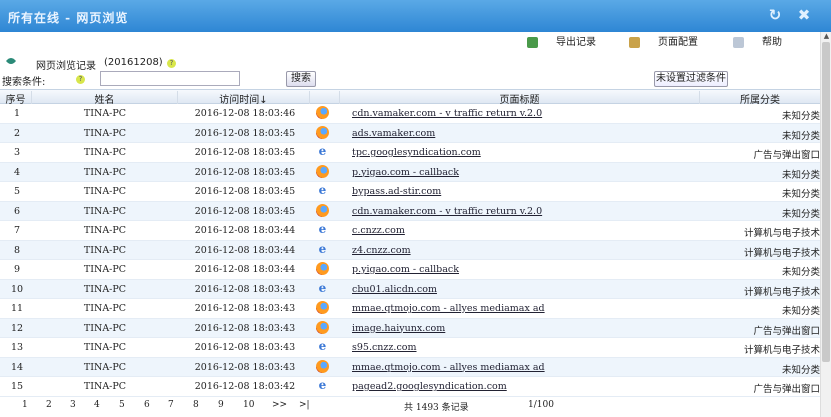 The height and width of the screenshot is (417, 831). I want to click on page-link: 5, so click(122, 405).